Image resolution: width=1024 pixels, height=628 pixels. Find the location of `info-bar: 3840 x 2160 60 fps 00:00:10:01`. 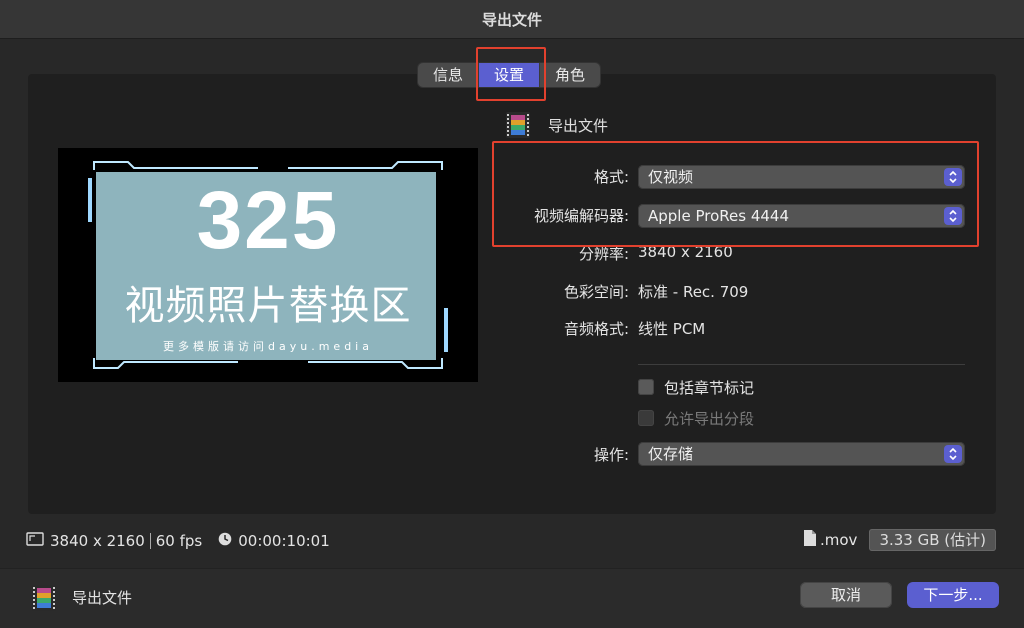

info-bar: 3840 x 2160 60 fps 00:00:10:01 is located at coordinates (178, 541).